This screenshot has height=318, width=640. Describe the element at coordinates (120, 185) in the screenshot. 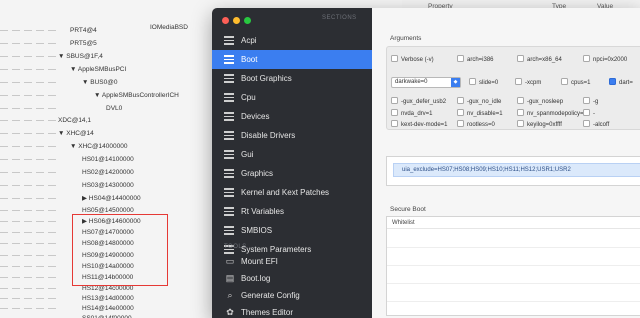

I see `tree-row: HS03@14300000` at that location.